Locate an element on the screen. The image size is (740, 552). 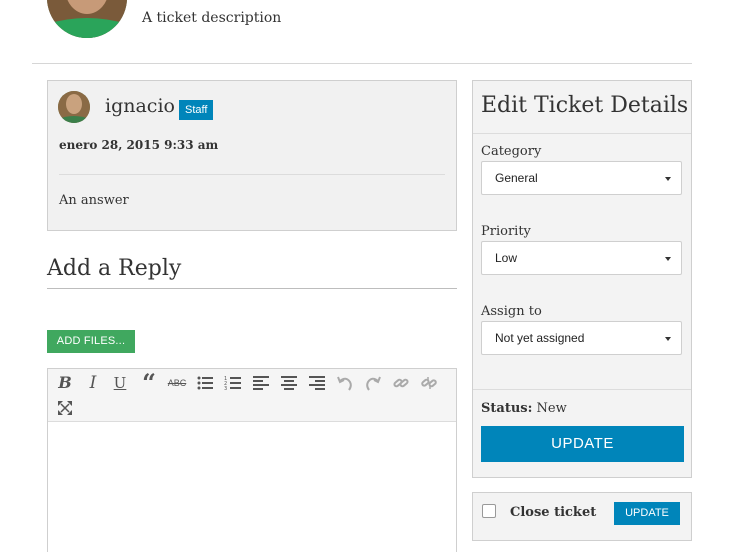
bullet-list-icon is located at coordinates (205, 383).